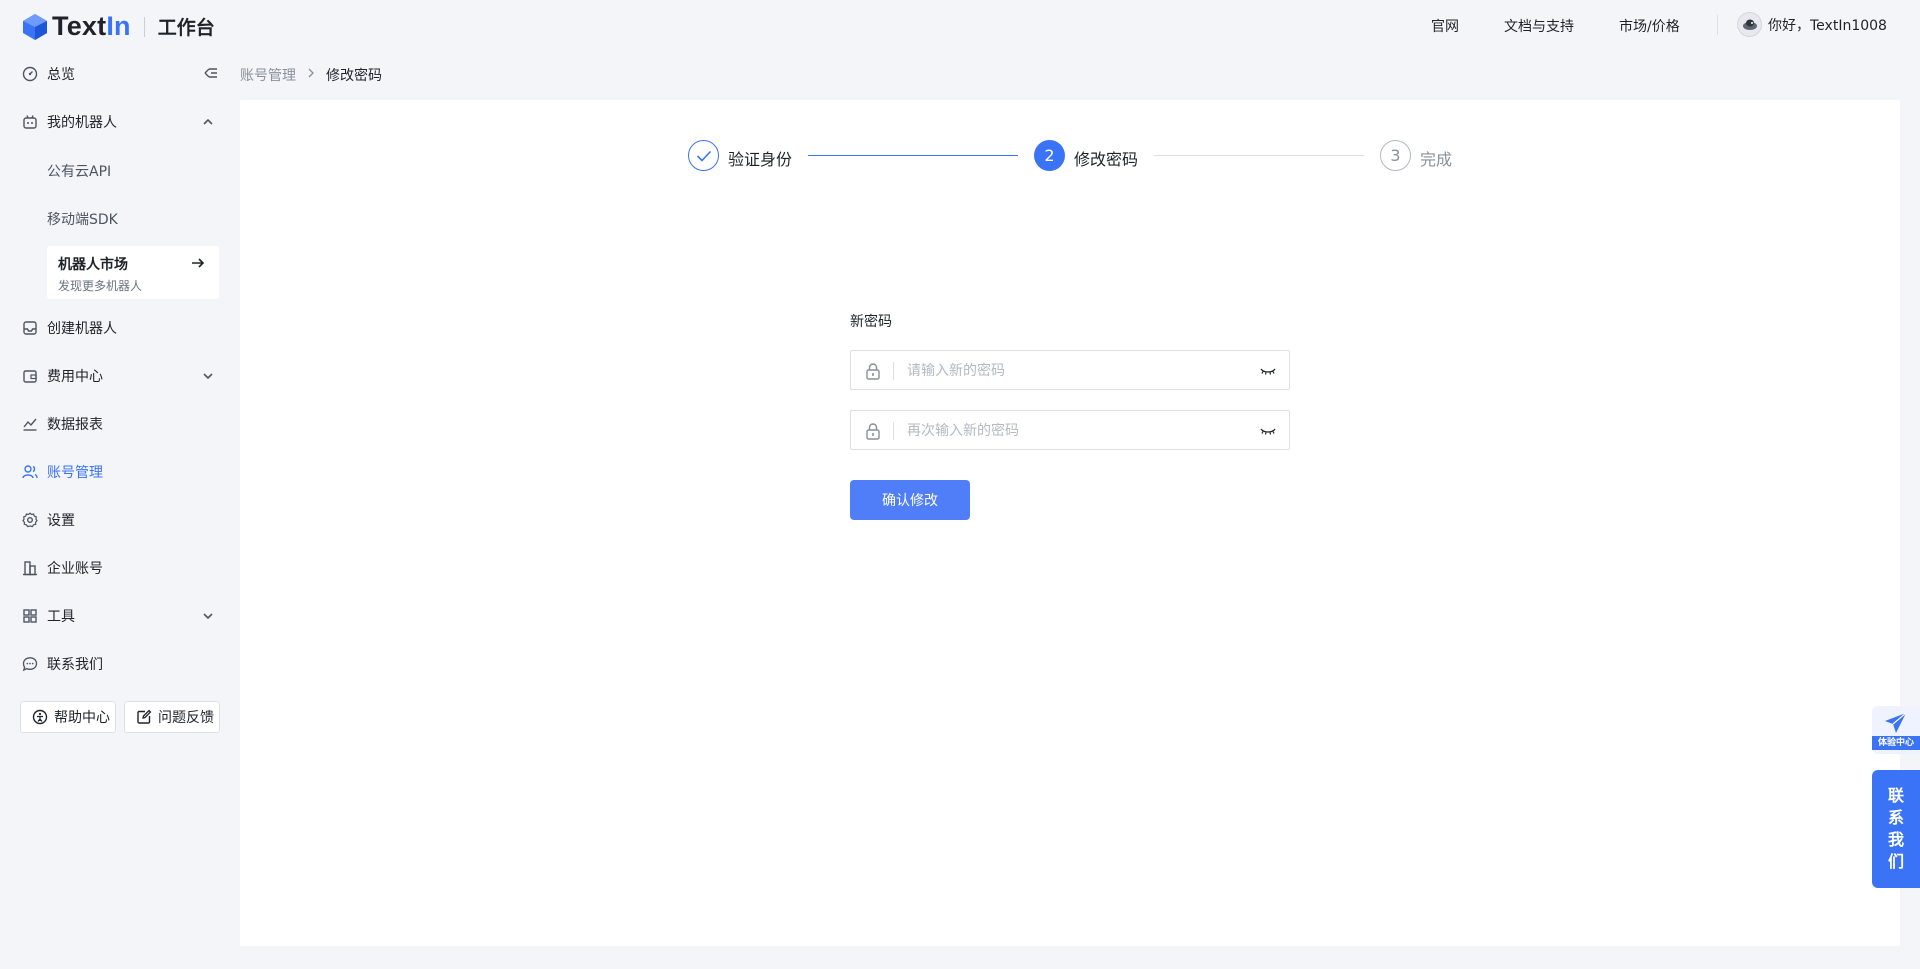 This screenshot has width=1920, height=969. I want to click on building-icon, so click(30, 568).